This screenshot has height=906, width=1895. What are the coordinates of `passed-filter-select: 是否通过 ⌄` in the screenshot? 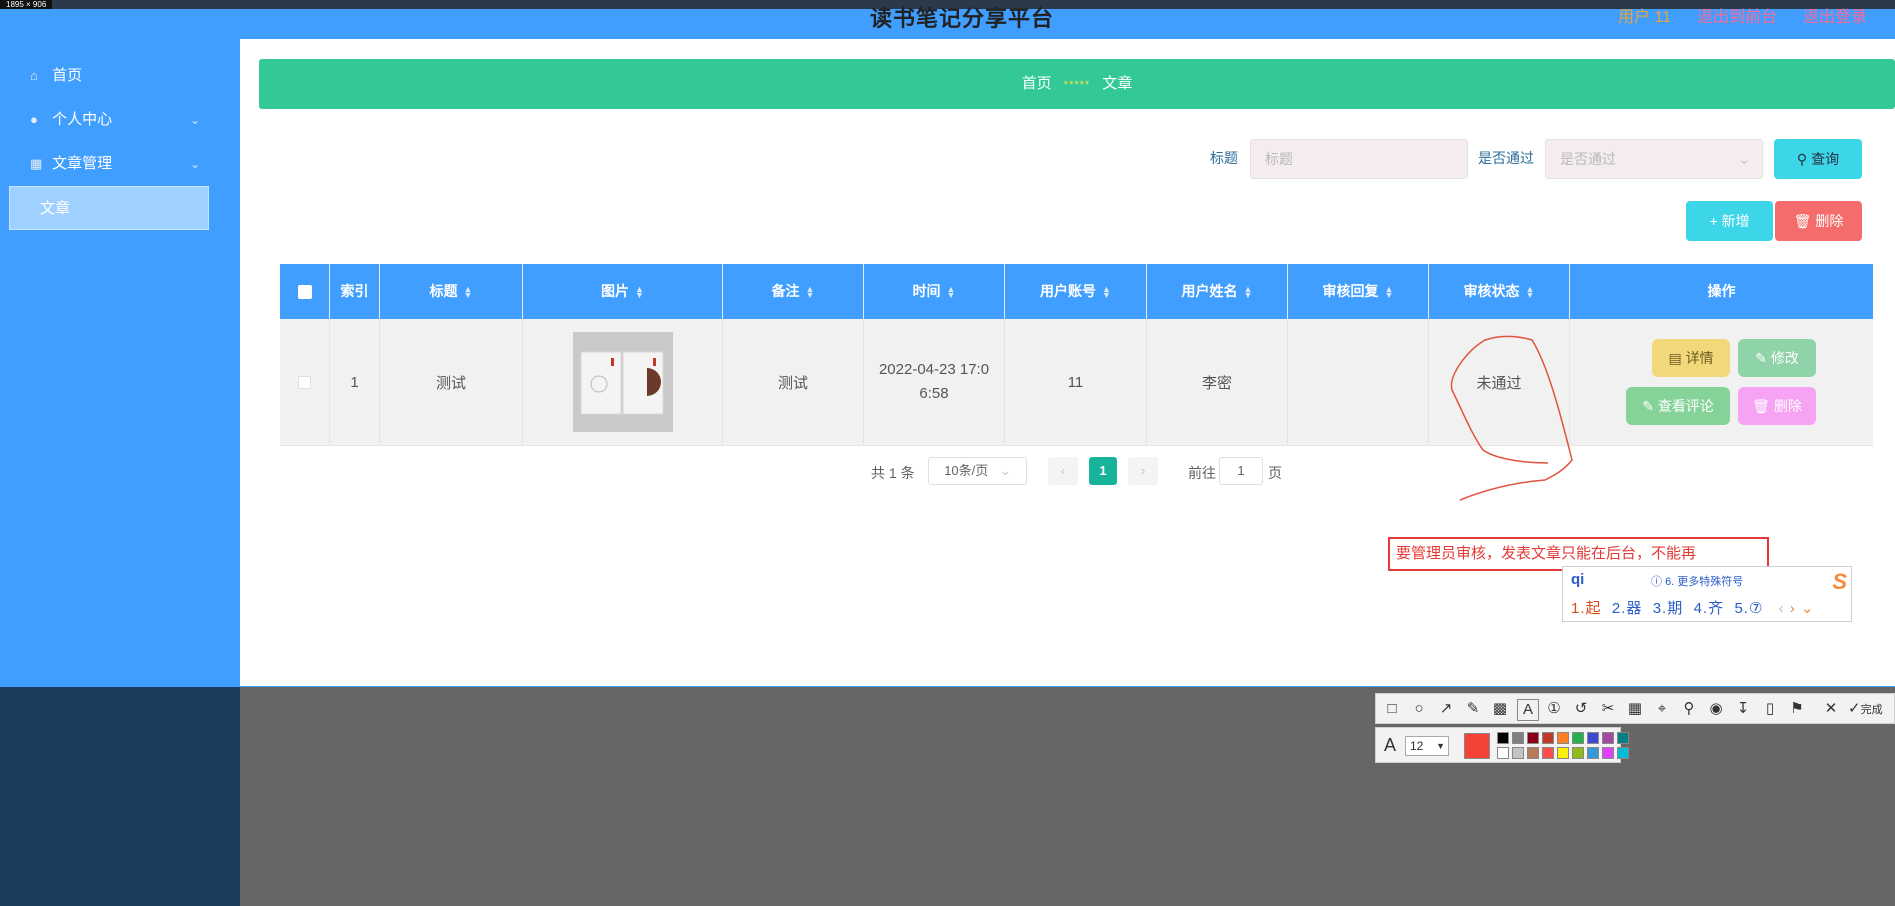 It's located at (1654, 159).